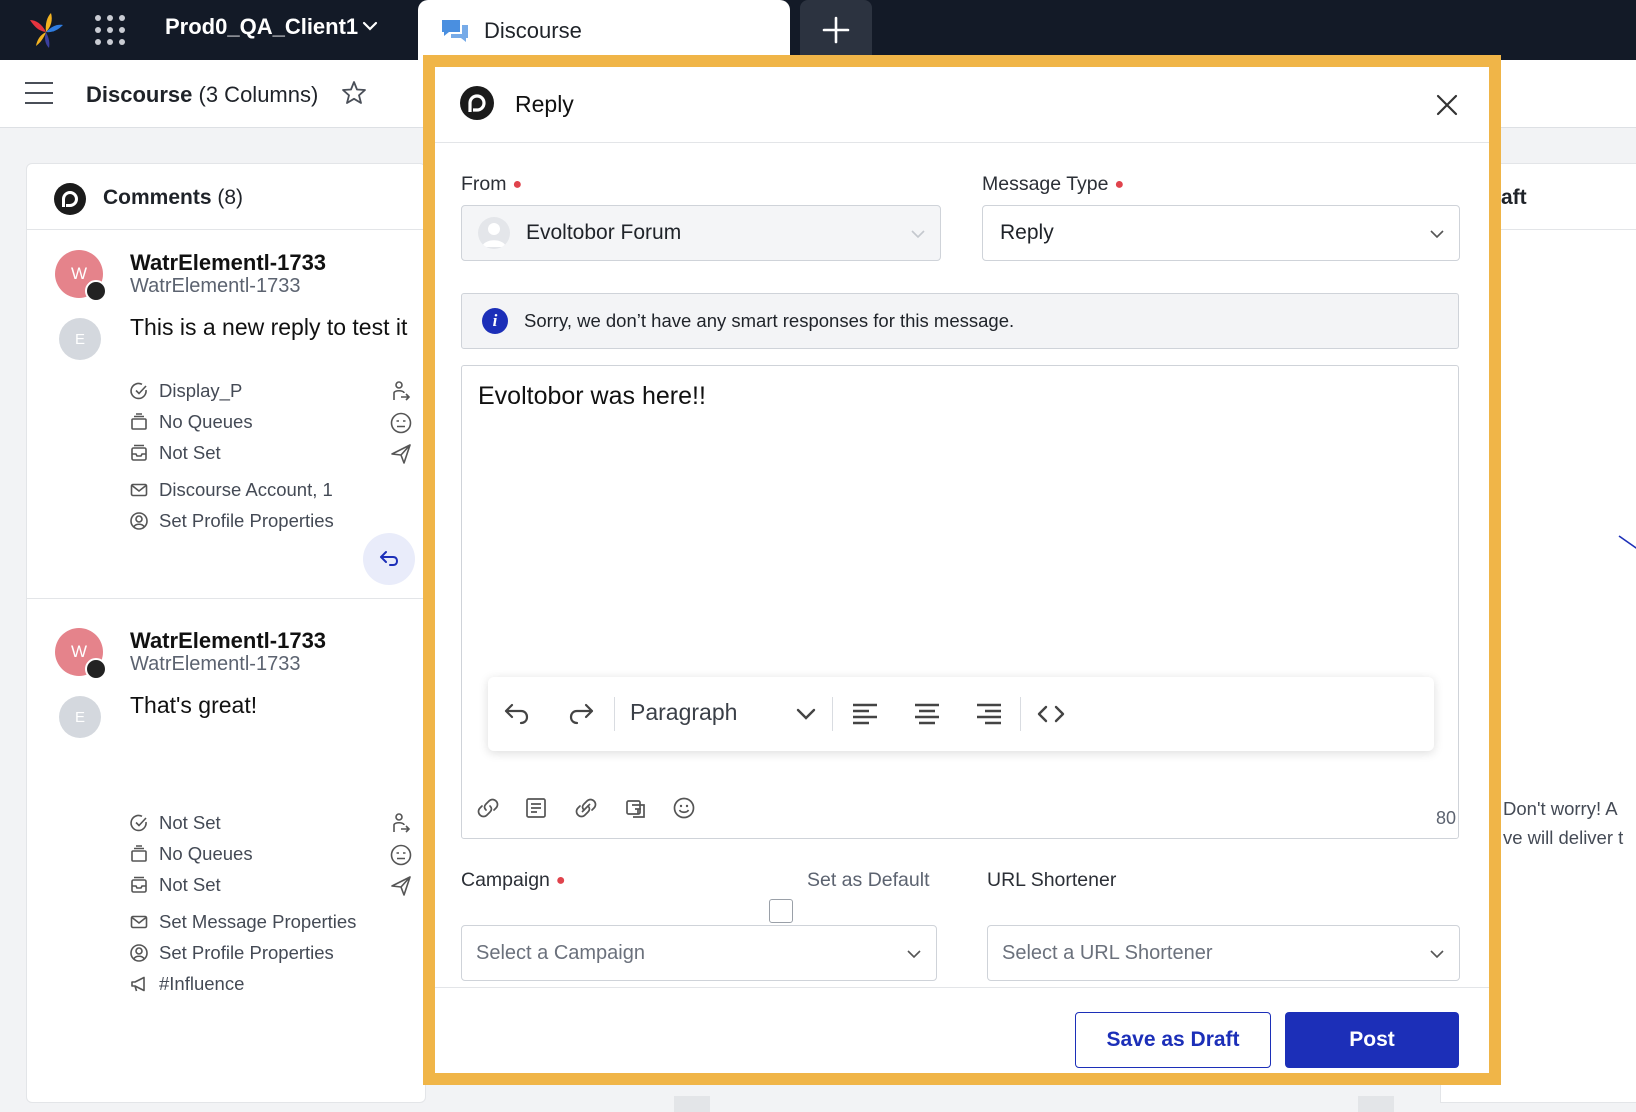 This screenshot has width=1636, height=1112. What do you see at coordinates (836, 29) in the screenshot?
I see `add-tab-button` at bounding box center [836, 29].